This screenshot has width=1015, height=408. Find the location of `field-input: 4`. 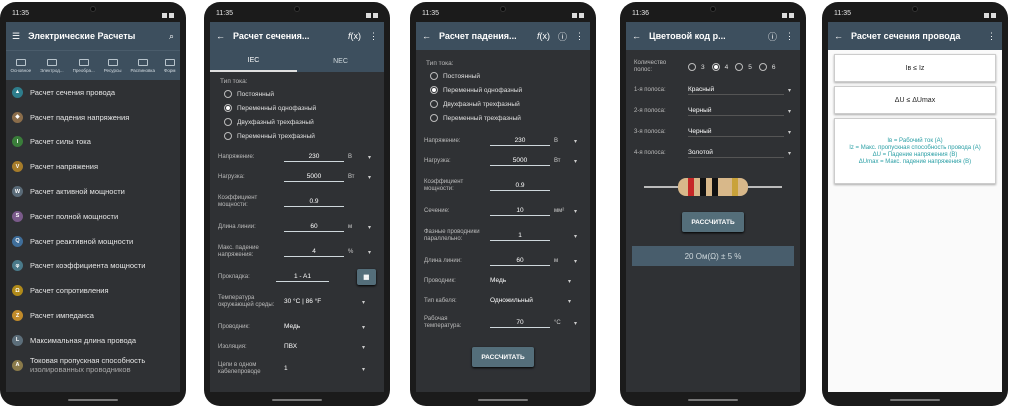

field-input: 4 is located at coordinates (314, 252).